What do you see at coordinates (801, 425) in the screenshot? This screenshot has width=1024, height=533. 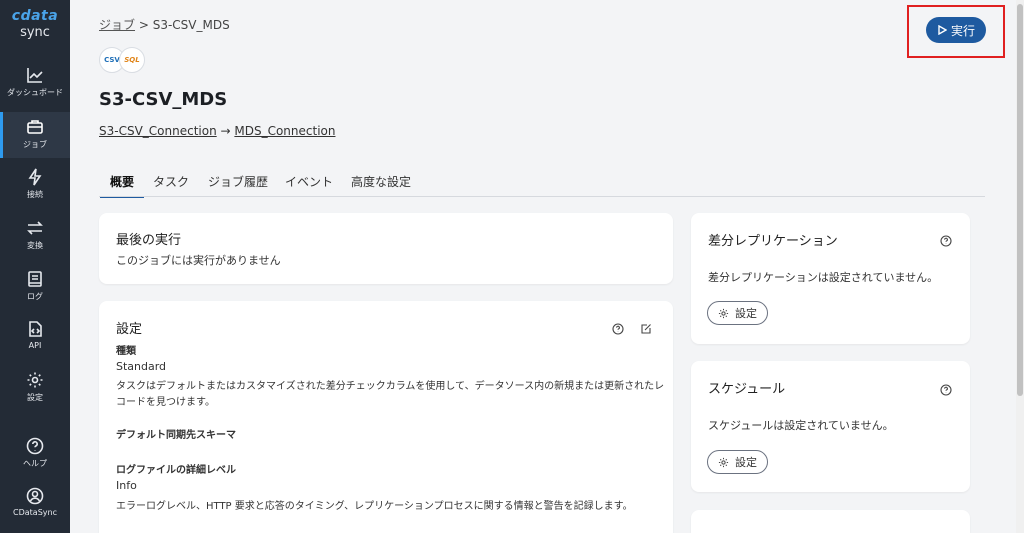 I see `schedule-text: スケジュールは設定されていません。` at bounding box center [801, 425].